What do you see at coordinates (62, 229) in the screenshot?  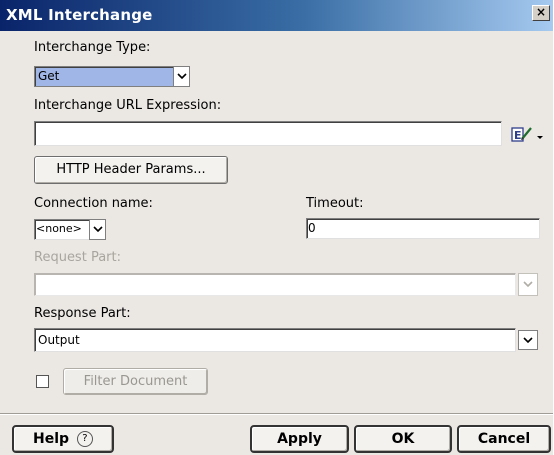 I see `connection-name-value: <none>` at bounding box center [62, 229].